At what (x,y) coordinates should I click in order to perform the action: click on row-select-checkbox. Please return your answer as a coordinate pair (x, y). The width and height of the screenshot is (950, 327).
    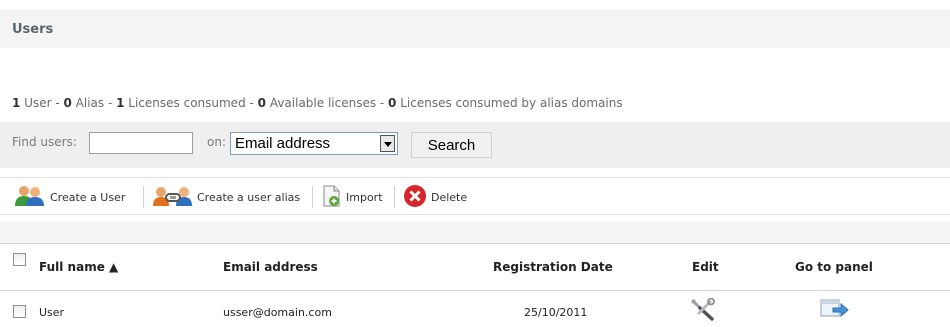
    Looking at the image, I should click on (19, 311).